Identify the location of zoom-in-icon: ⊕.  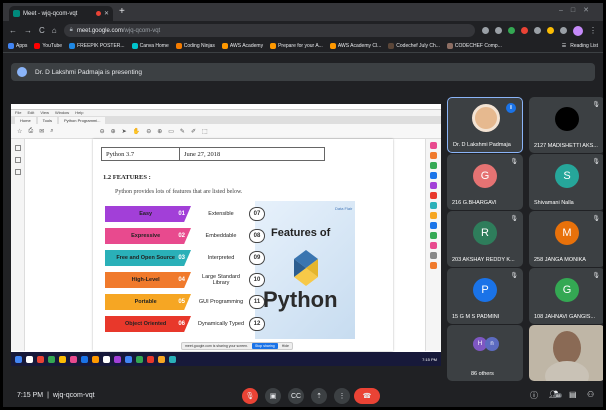
(159, 131).